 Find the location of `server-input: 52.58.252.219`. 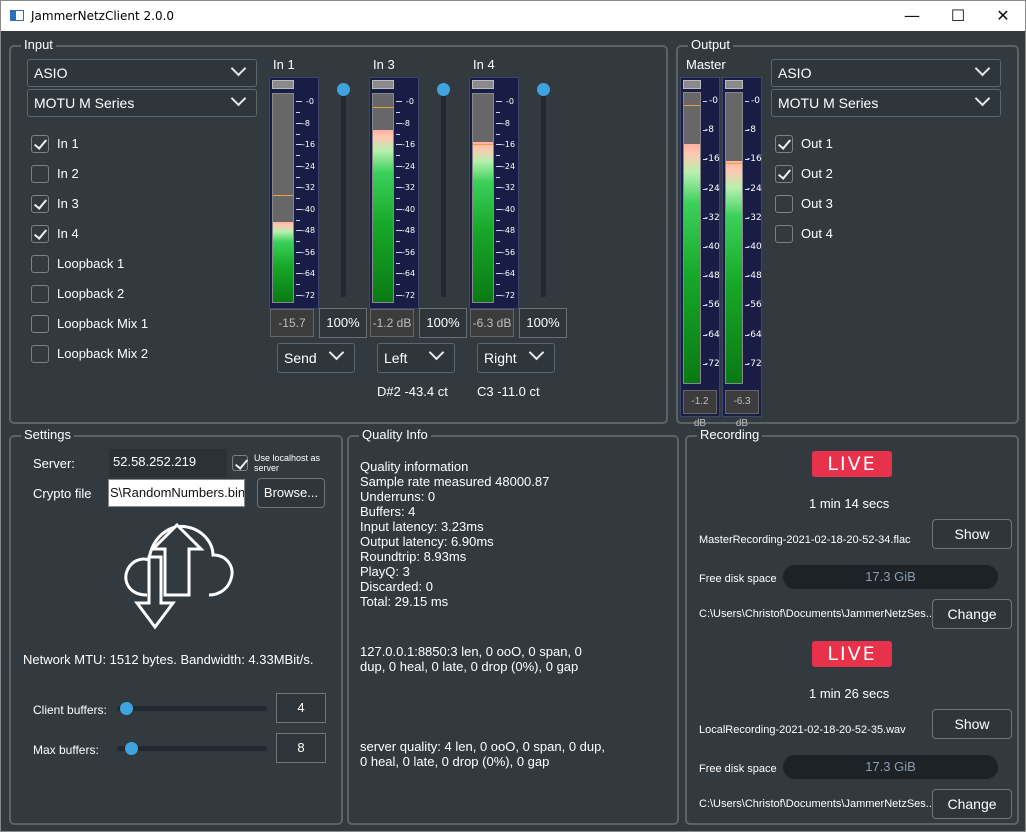

server-input: 52.58.252.219 is located at coordinates (168, 463).